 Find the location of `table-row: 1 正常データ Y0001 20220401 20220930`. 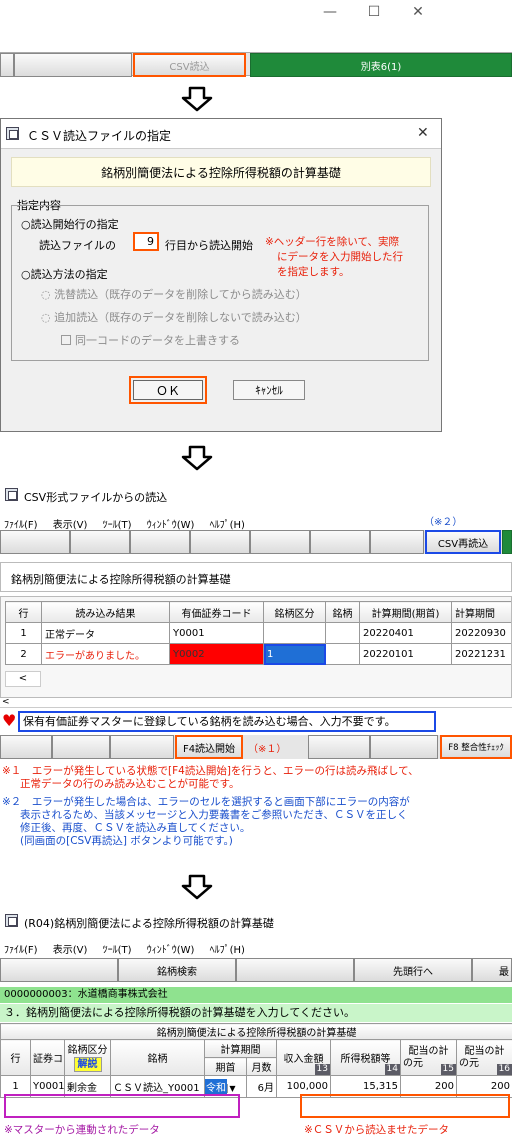

table-row: 1 正常データ Y0001 20220401 20220930 is located at coordinates (258, 633).